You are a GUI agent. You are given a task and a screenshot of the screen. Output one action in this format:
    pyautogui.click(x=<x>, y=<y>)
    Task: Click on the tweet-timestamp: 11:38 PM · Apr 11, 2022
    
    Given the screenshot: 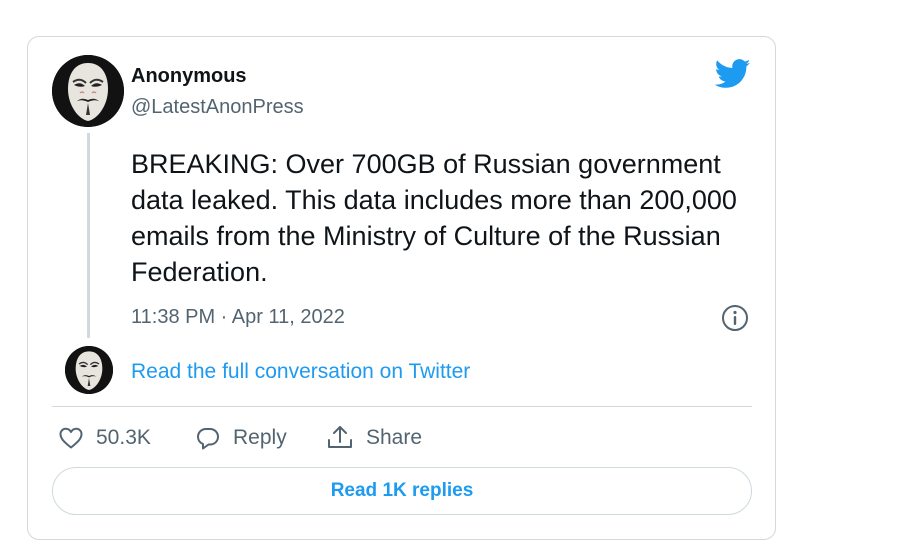 What is the action you would take?
    pyautogui.click(x=238, y=317)
    